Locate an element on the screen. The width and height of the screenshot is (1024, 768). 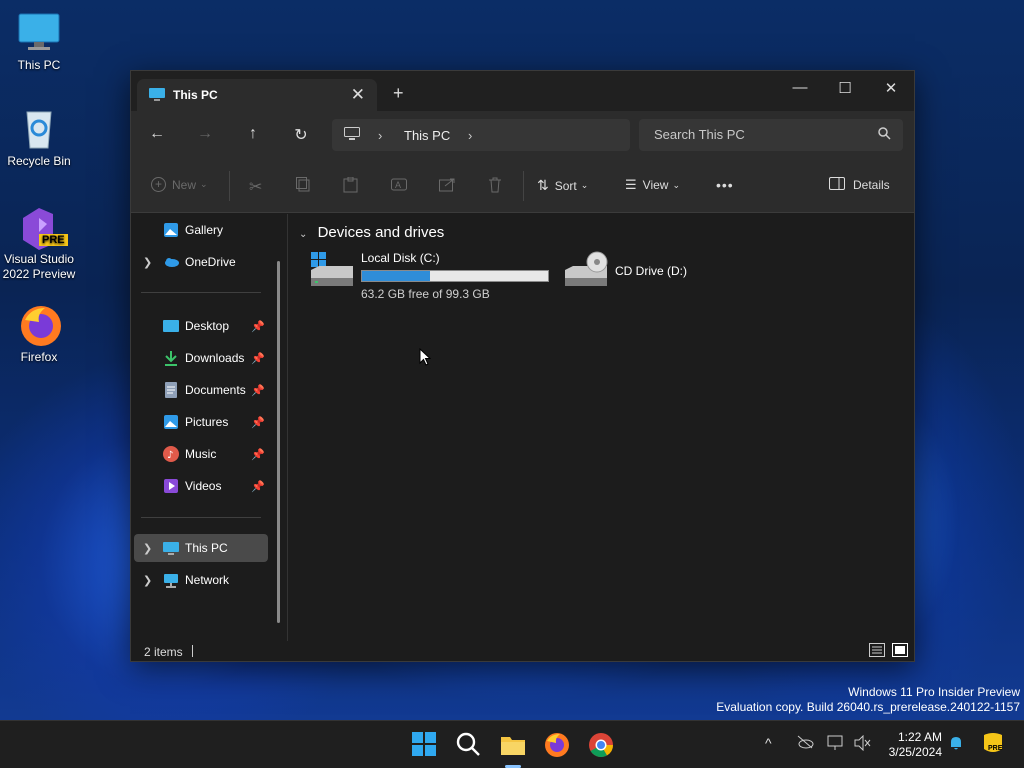
navigation-bar: ← → ↑ ↻ › This PC › Search This PC is located at coordinates (522, 135).